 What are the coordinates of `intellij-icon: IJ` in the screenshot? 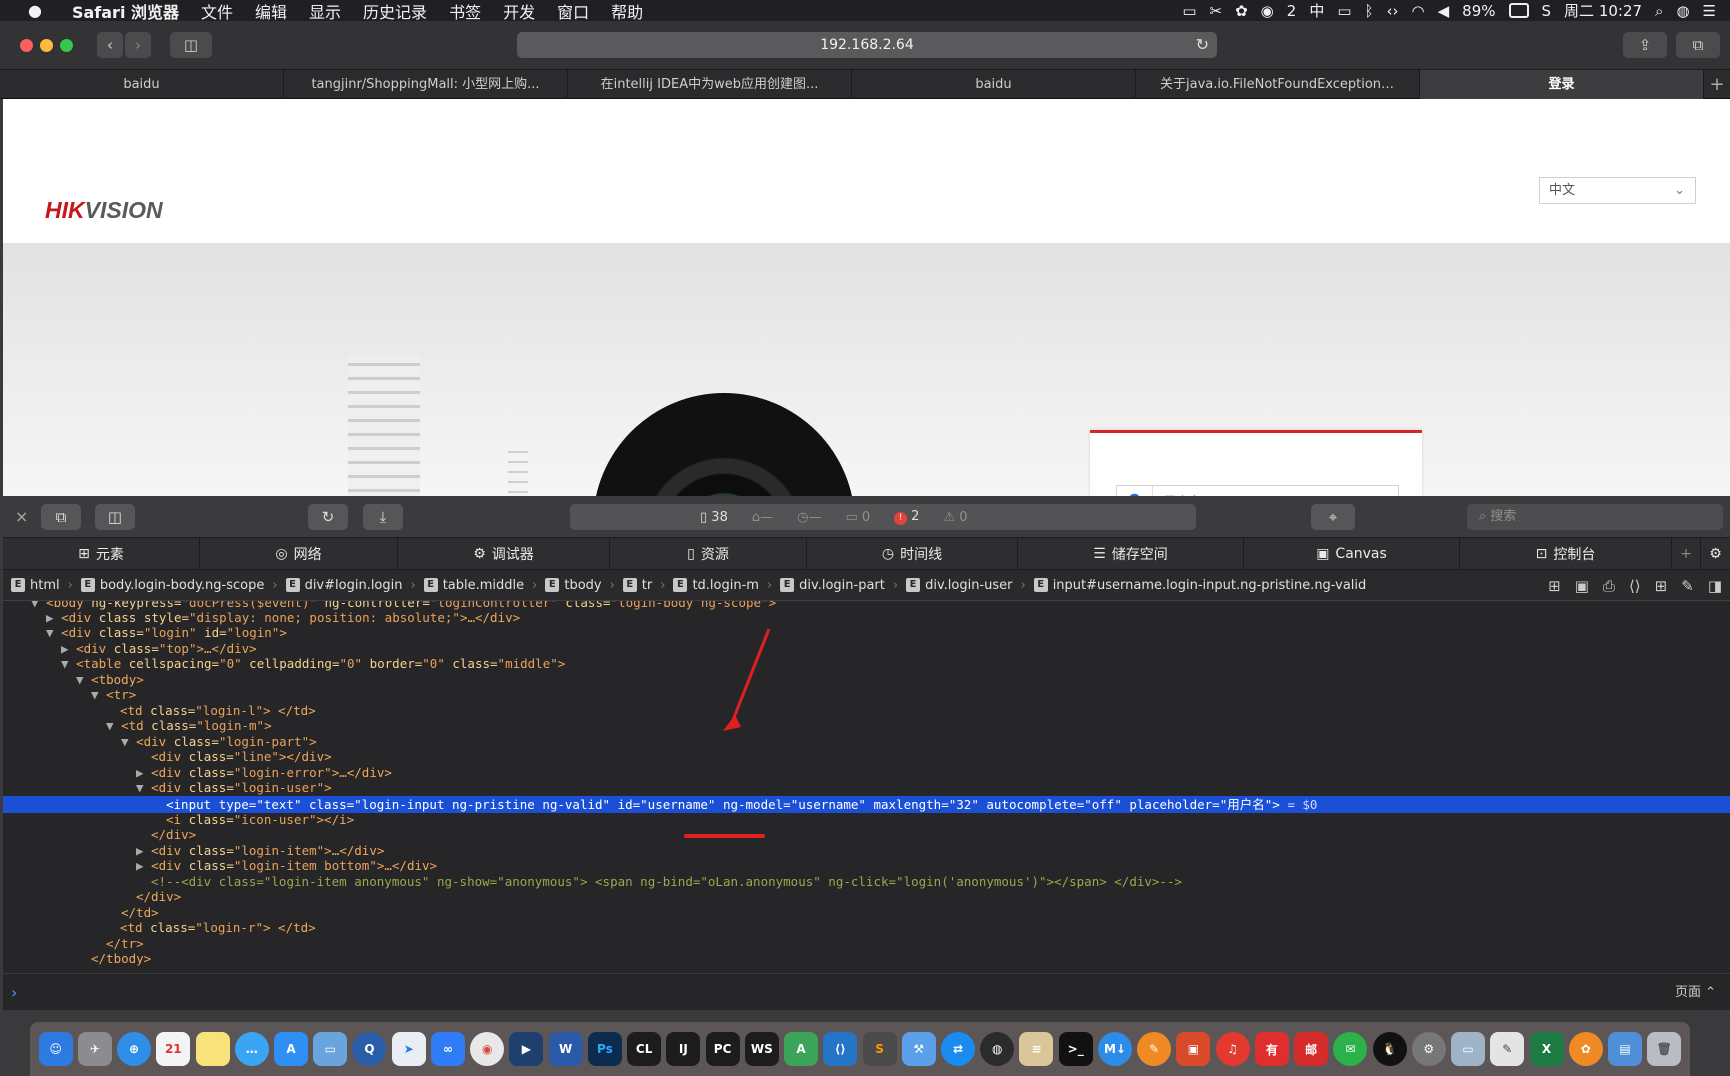 It's located at (683, 1049).